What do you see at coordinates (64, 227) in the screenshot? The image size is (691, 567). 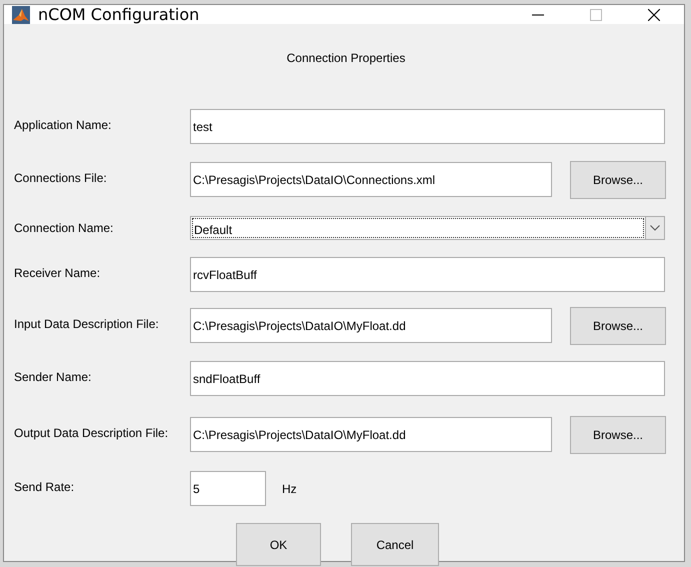 I see `field-label: Connection Name:` at bounding box center [64, 227].